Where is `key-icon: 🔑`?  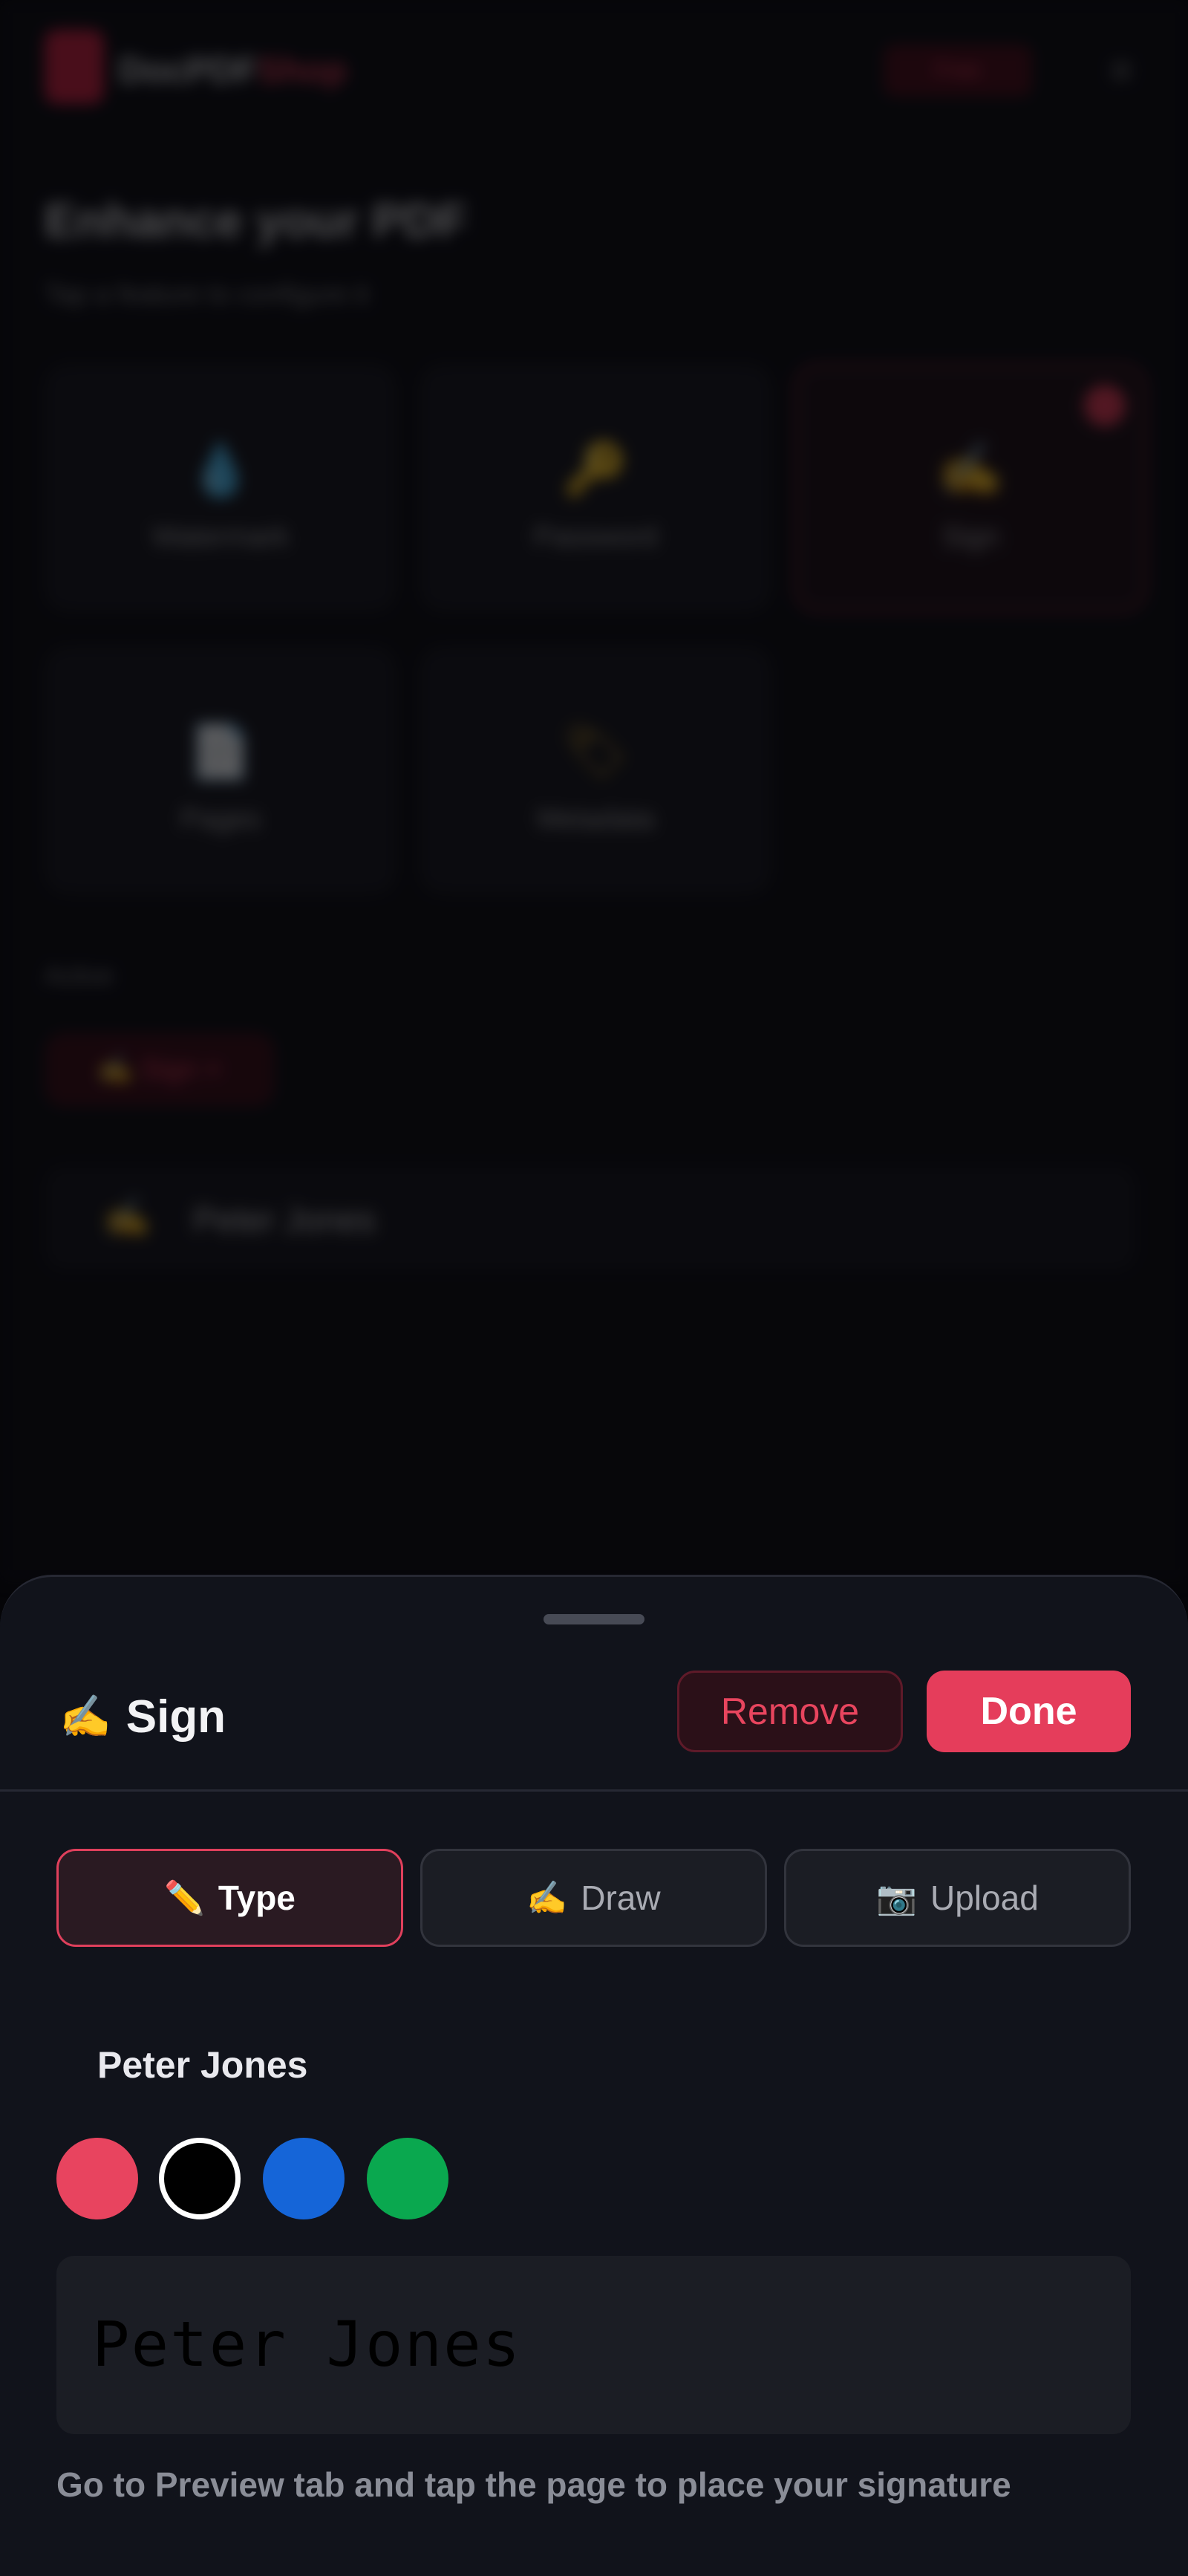 key-icon: 🔑 is located at coordinates (596, 469).